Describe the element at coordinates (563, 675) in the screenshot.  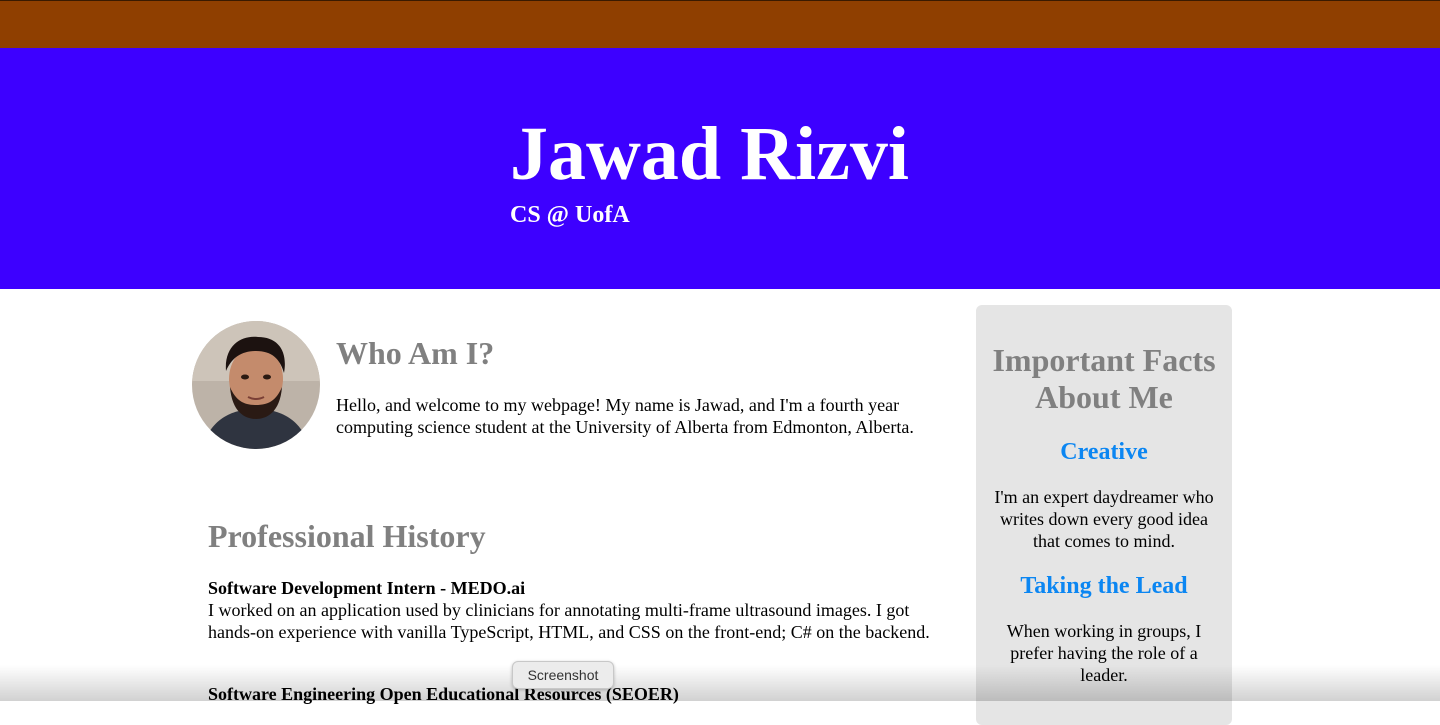
I see `screenshot-button: Screenshot` at that location.